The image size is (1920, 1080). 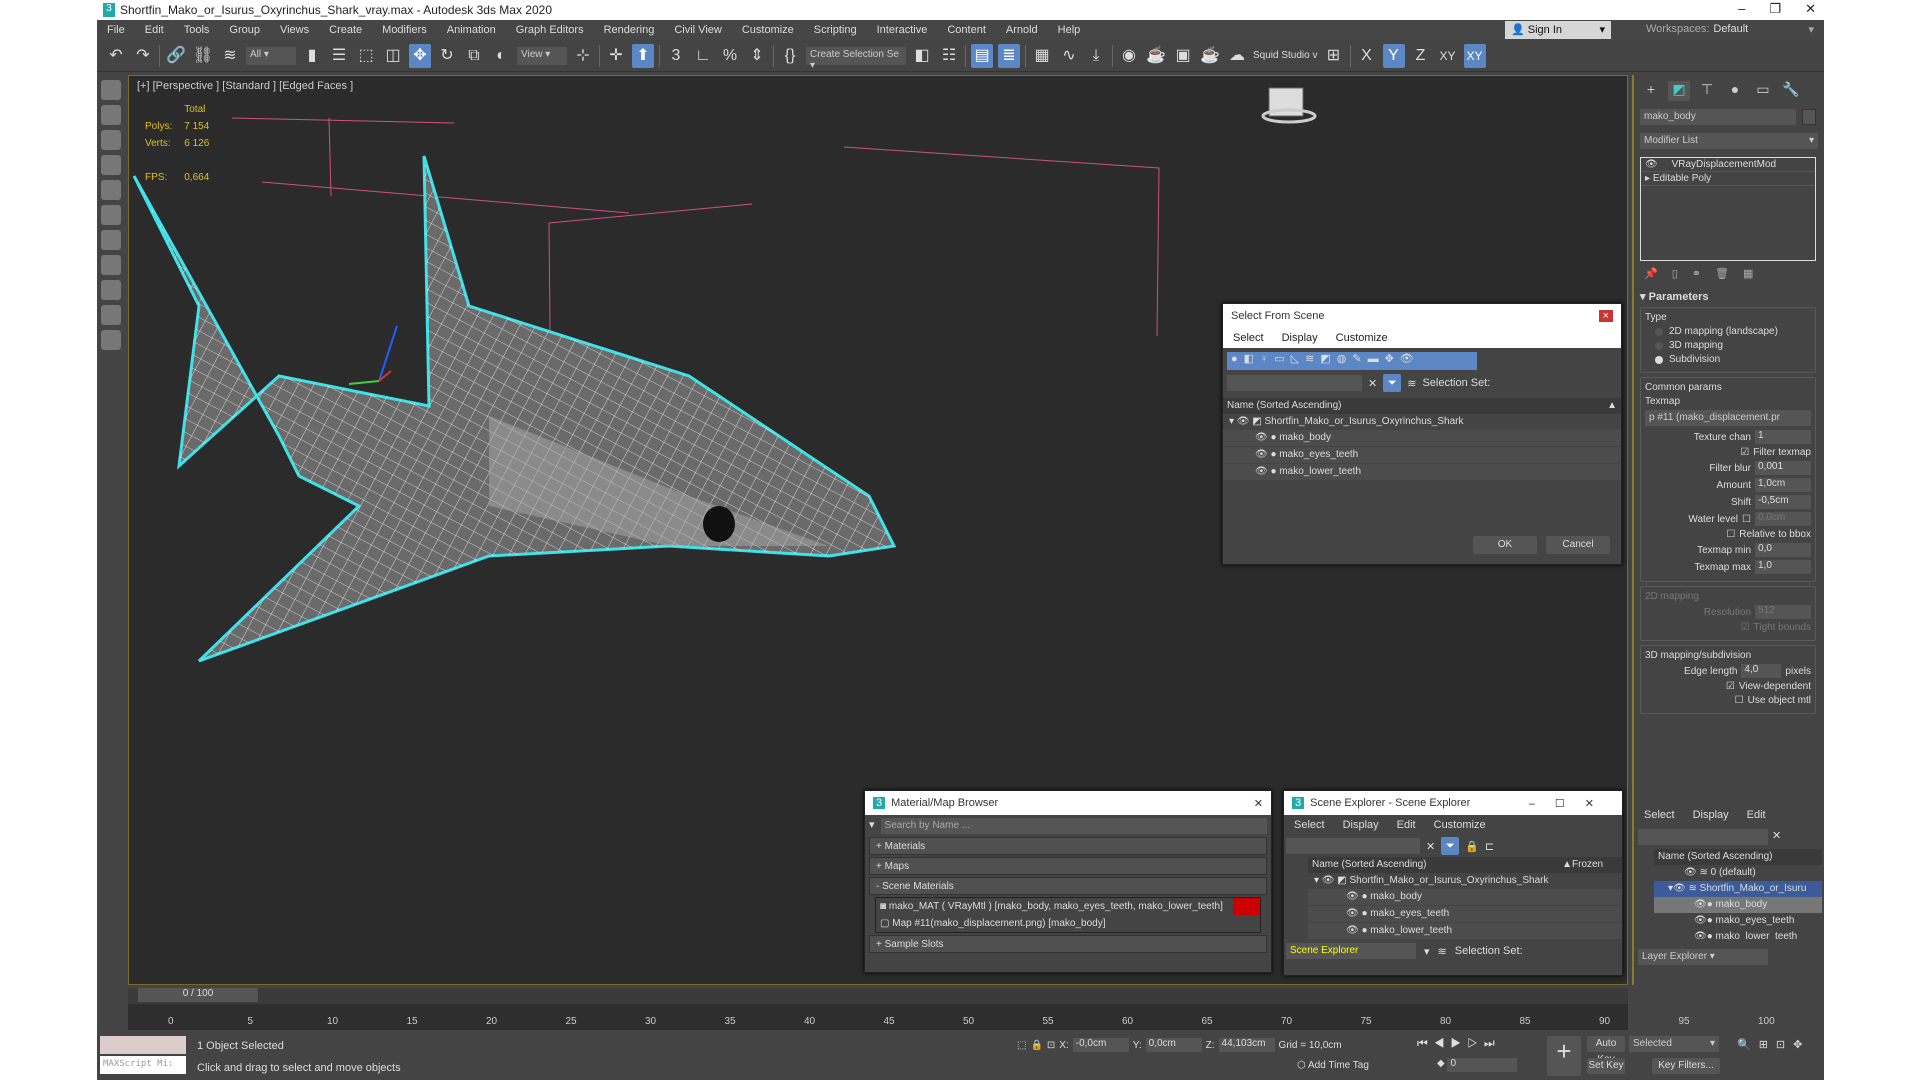 What do you see at coordinates (1761, 671) in the screenshot?
I see `edge-length-spinner: 4,0` at bounding box center [1761, 671].